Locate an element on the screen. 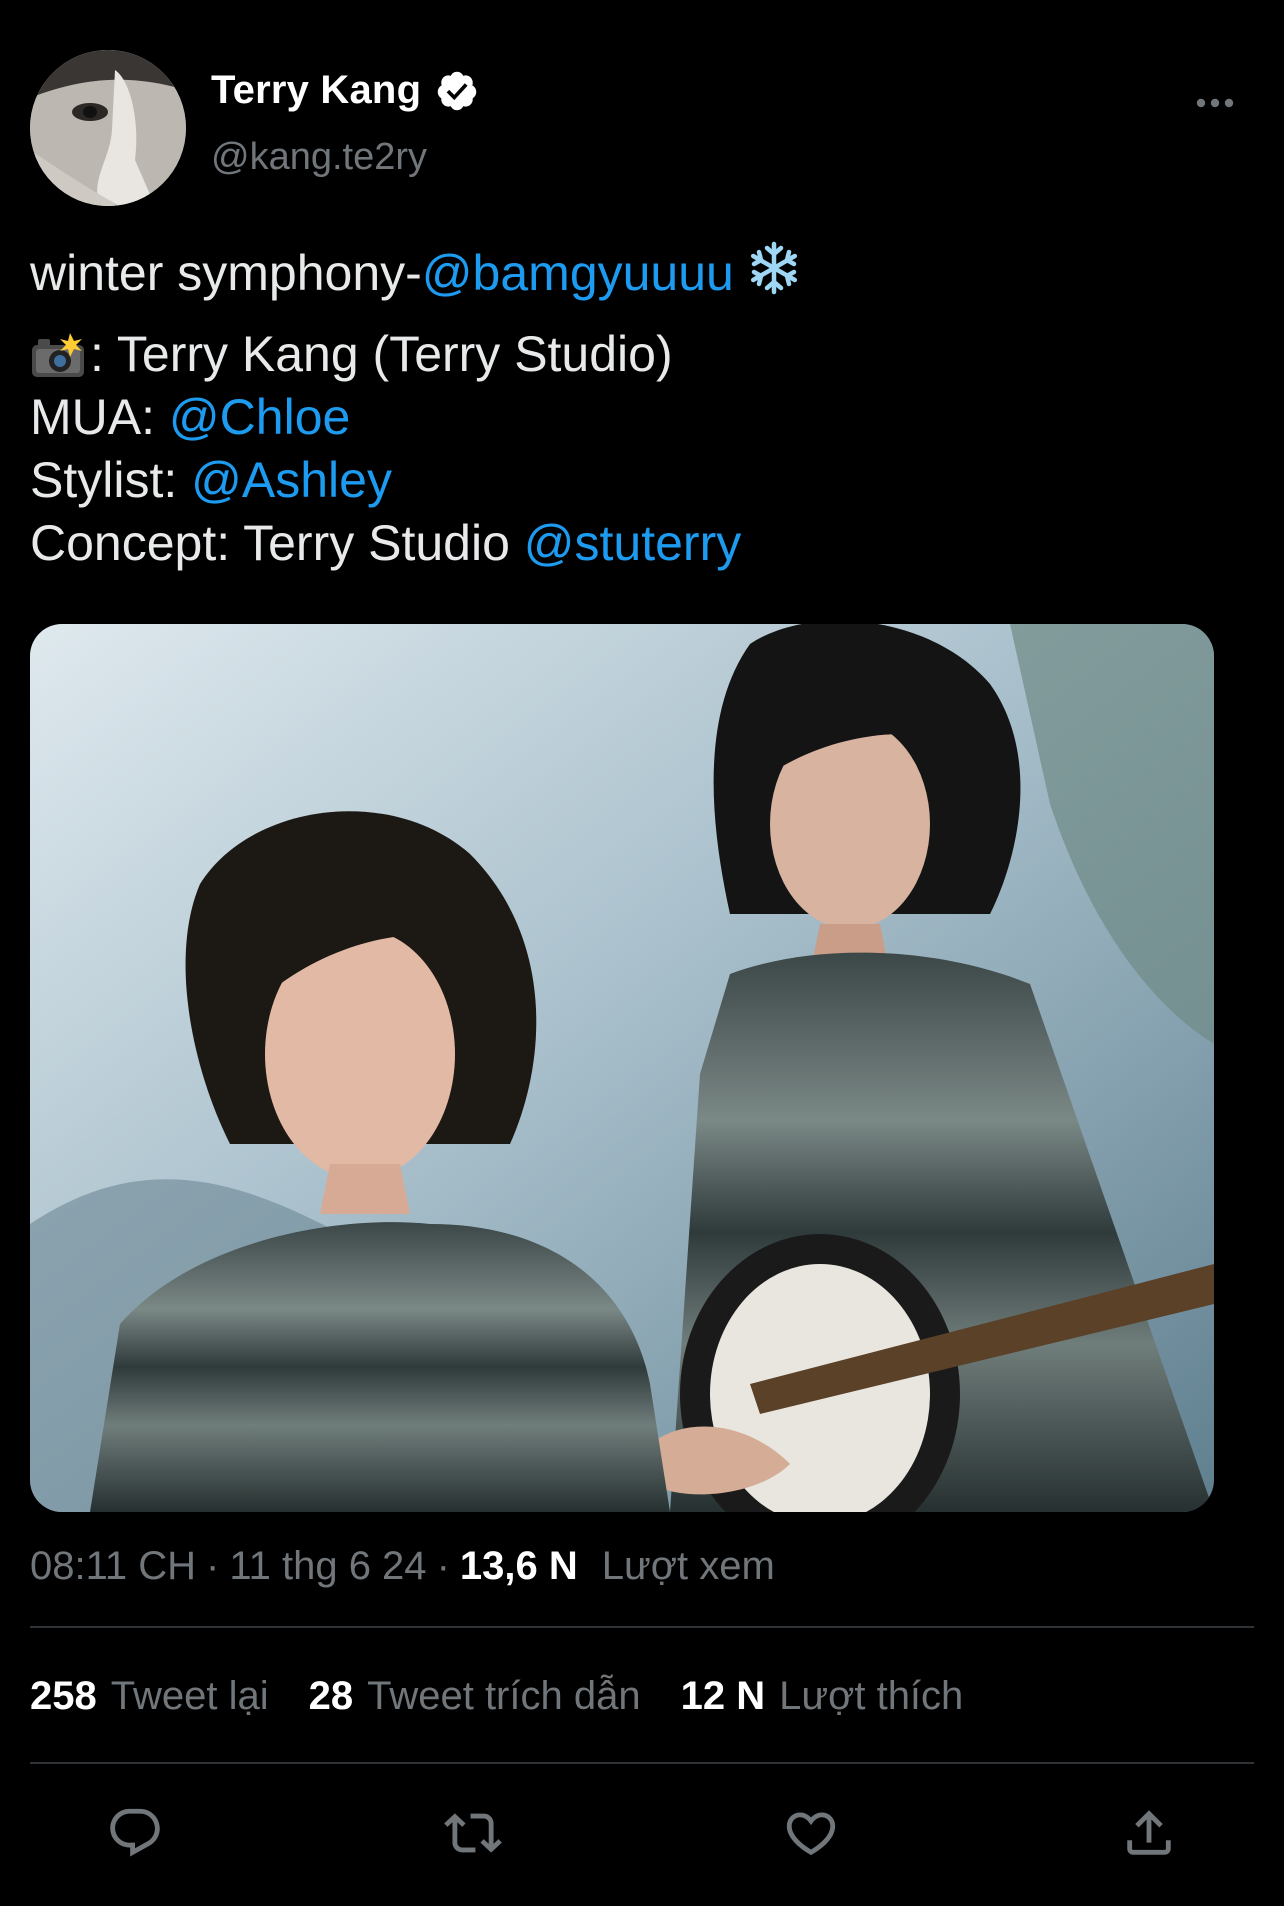 This screenshot has width=1284, height=1906. retweets-label: Tweet lại is located at coordinates (189, 1695).